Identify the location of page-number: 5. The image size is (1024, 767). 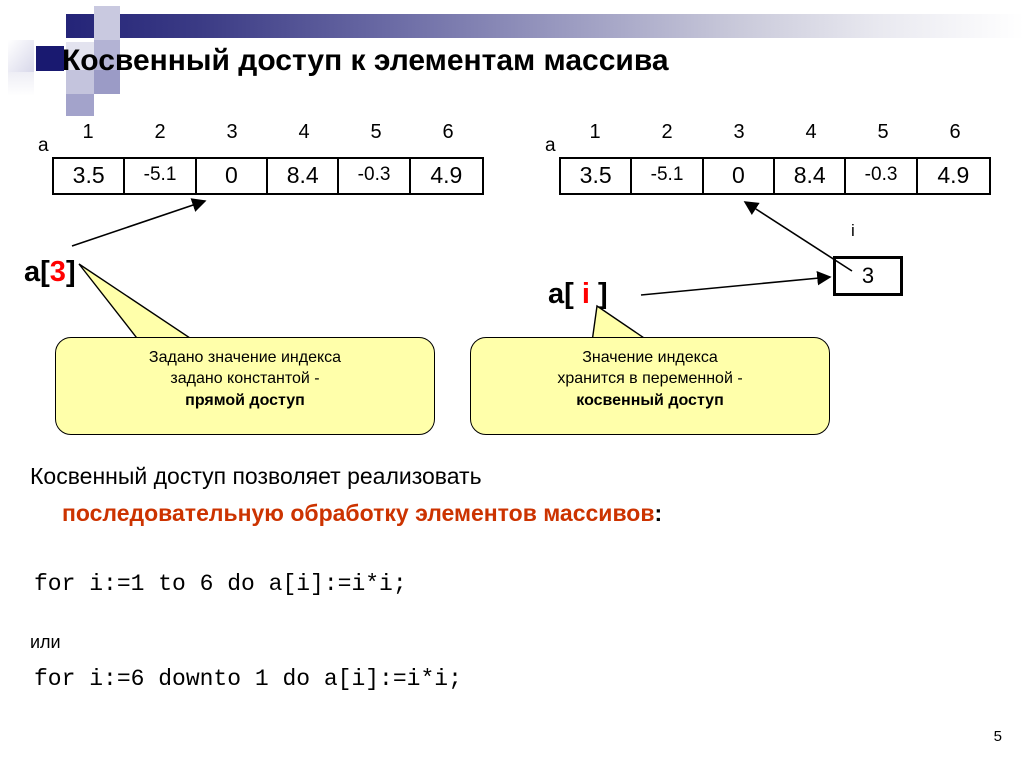
(997, 736).